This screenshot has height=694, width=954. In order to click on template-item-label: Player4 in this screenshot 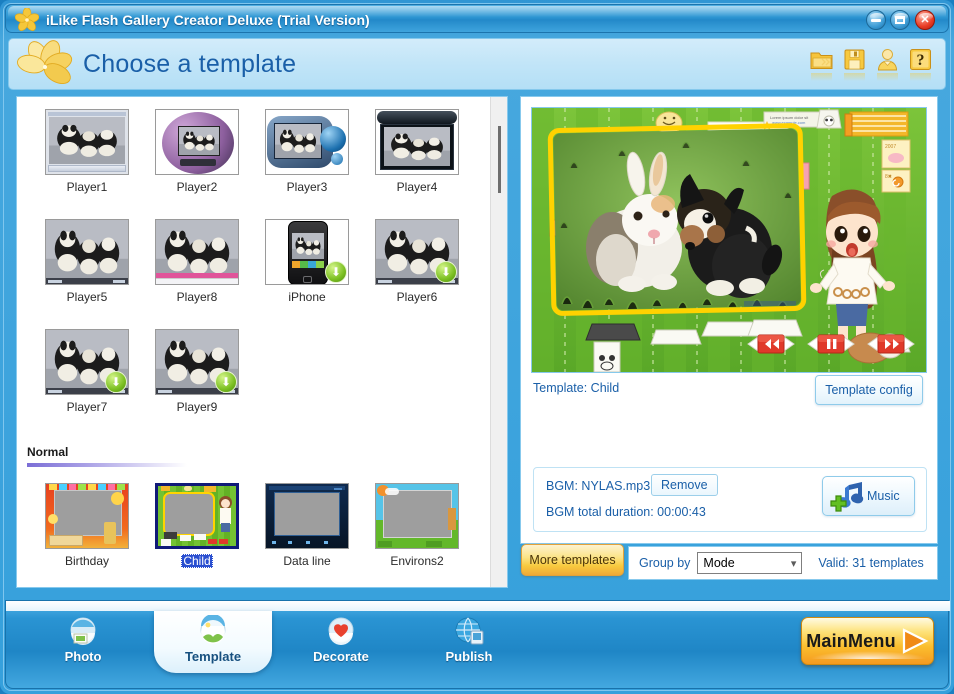, I will do `click(417, 187)`.